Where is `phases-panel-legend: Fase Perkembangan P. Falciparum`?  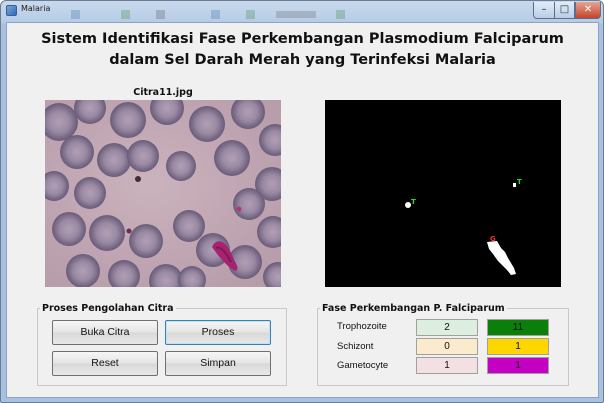
phases-panel-legend: Fase Perkembangan P. Falciparum is located at coordinates (413, 308).